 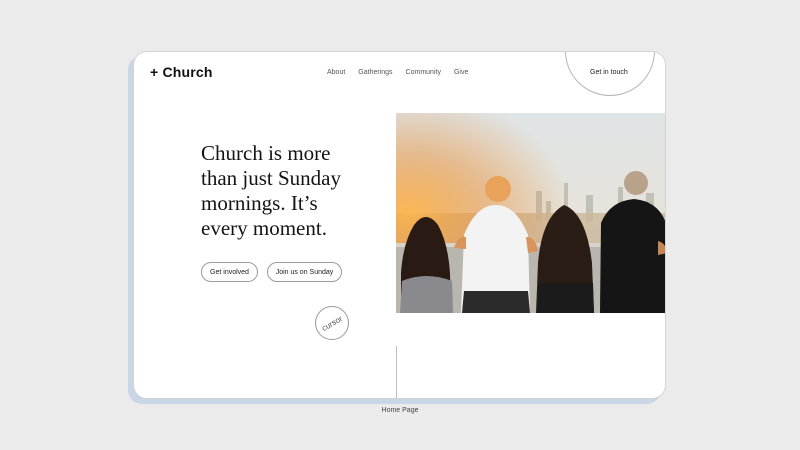 What do you see at coordinates (271, 178) in the screenshot?
I see `headline-line: than just Sunday` at bounding box center [271, 178].